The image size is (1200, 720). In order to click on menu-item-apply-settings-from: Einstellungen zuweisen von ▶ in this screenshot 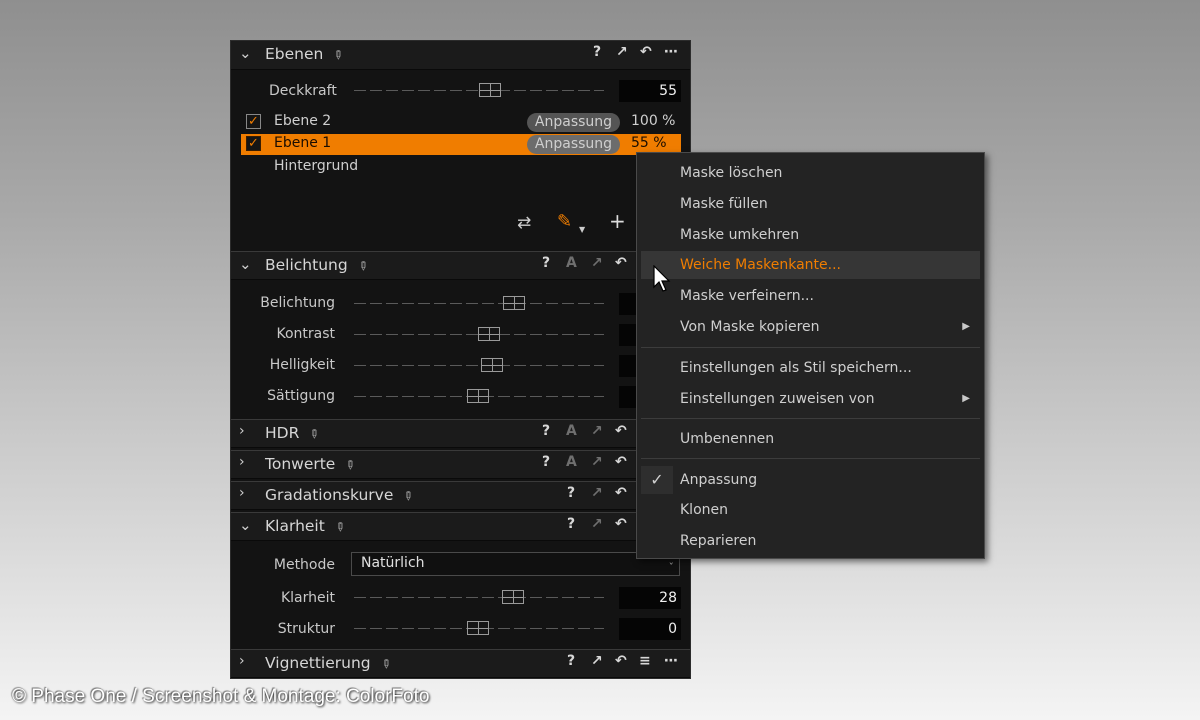, I will do `click(810, 399)`.